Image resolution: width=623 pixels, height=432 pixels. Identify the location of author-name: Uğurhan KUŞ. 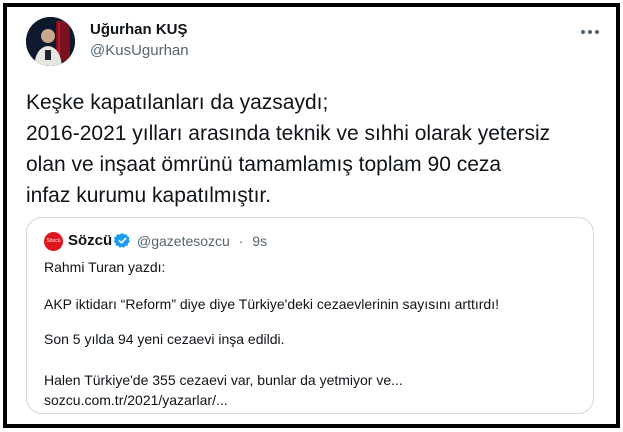
(139, 29).